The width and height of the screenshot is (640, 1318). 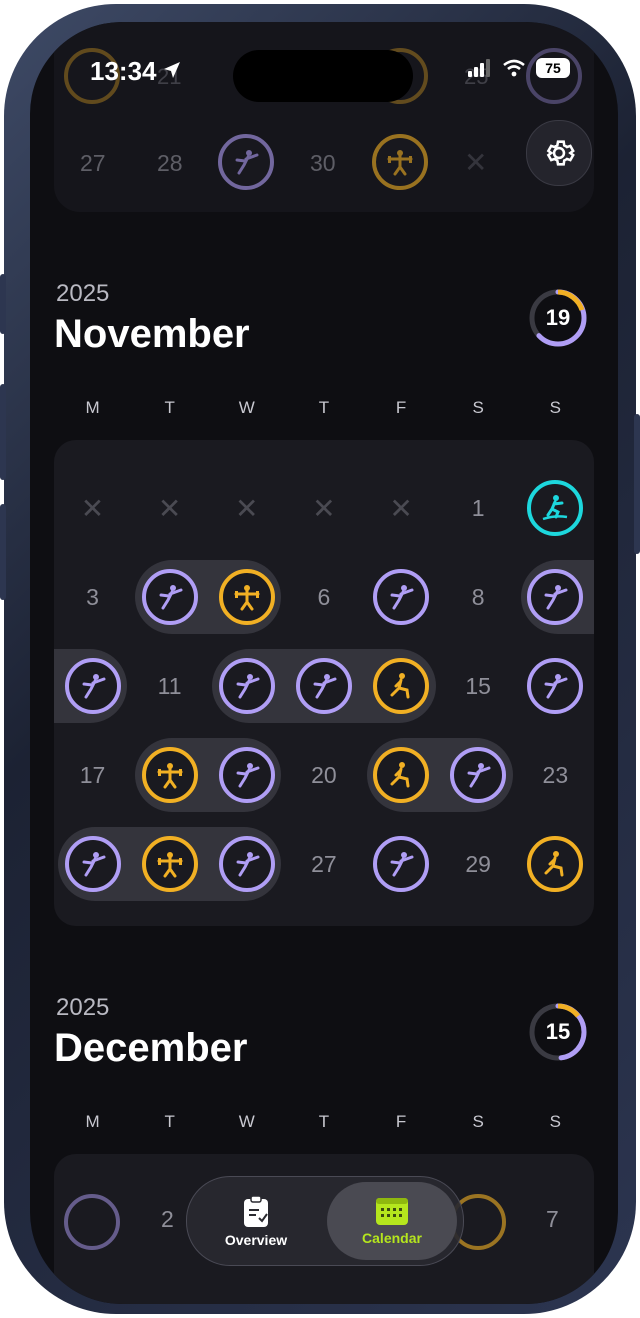 I want to click on day-cell: 27, so click(x=323, y=864).